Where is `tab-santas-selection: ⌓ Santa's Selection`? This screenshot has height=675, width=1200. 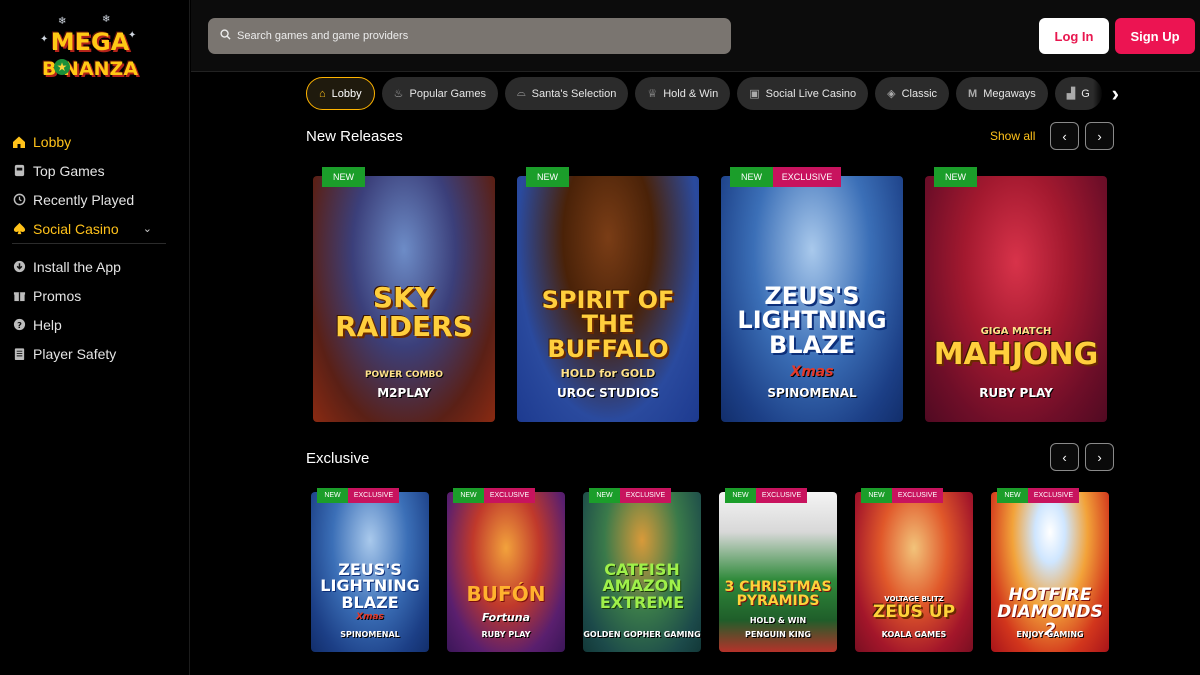 tab-santas-selection: ⌓ Santa's Selection is located at coordinates (566, 93).